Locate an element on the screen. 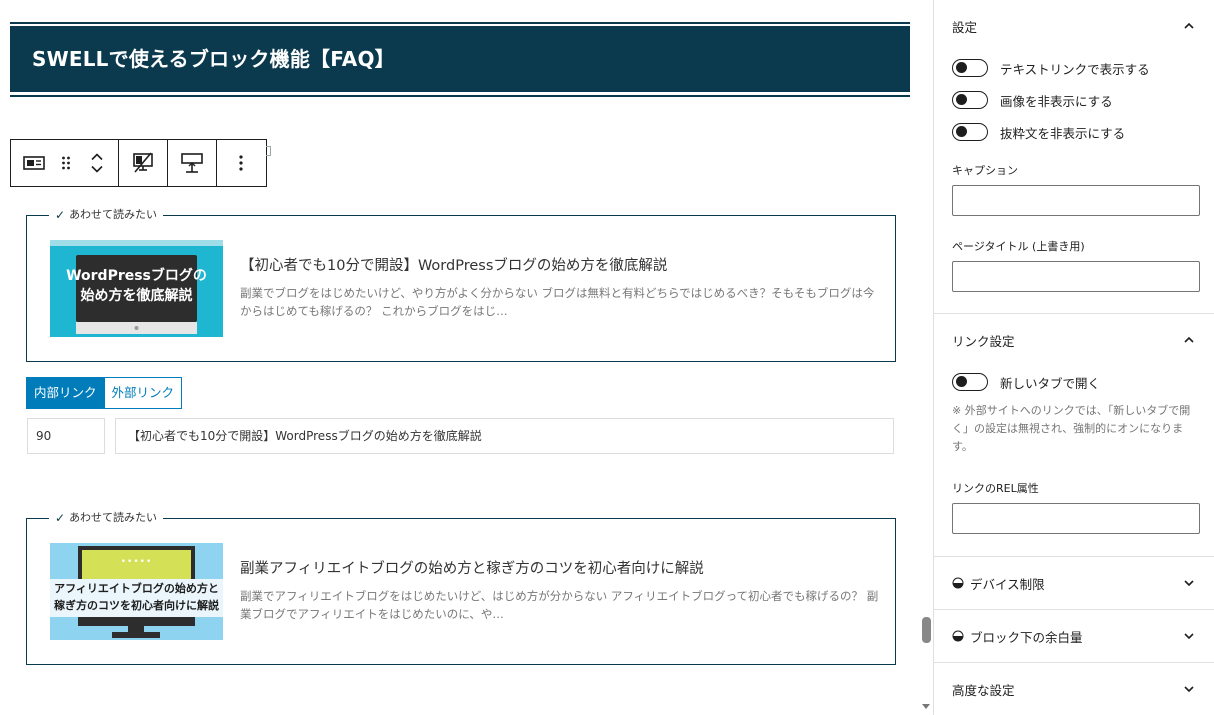  toggle-new-tab: 新しいタブで開く is located at coordinates (1074, 382).